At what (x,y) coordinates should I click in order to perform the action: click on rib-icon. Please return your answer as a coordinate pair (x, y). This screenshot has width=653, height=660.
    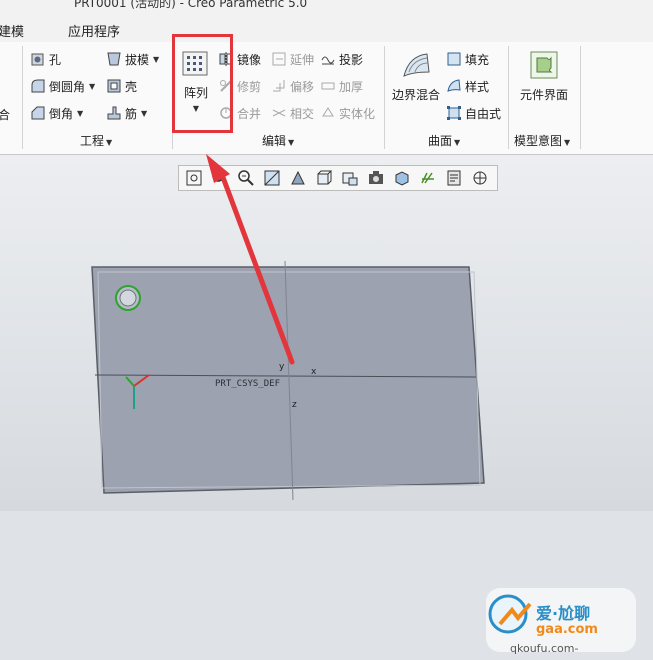
    Looking at the image, I should click on (114, 113).